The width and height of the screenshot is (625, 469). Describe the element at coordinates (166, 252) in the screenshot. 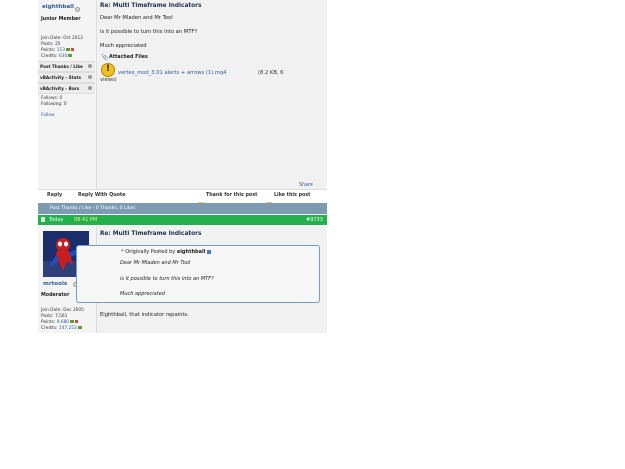

I see `quote-header: ❝ Originally Posted by eighthball` at that location.